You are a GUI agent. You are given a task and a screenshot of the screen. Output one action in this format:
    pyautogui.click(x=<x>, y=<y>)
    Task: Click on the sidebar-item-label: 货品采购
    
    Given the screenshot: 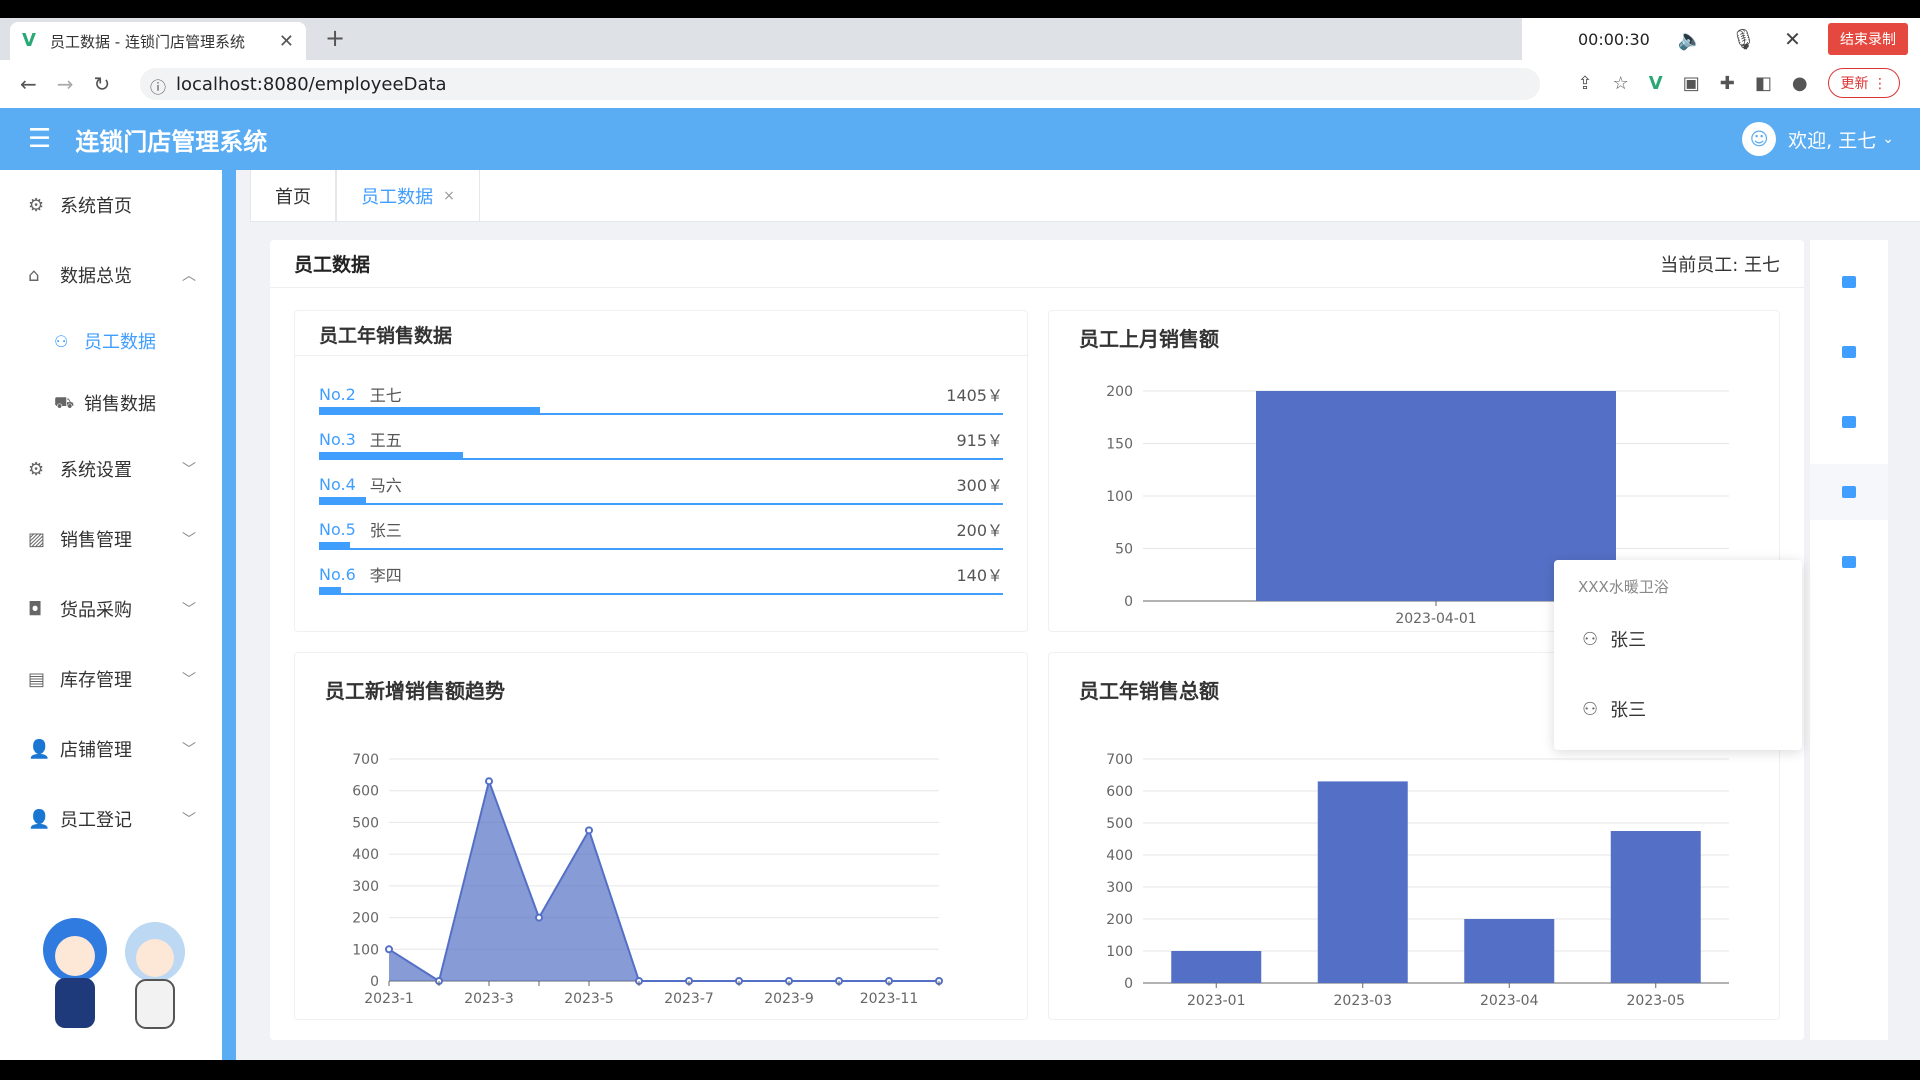 What is the action you would take?
    pyautogui.click(x=96, y=610)
    